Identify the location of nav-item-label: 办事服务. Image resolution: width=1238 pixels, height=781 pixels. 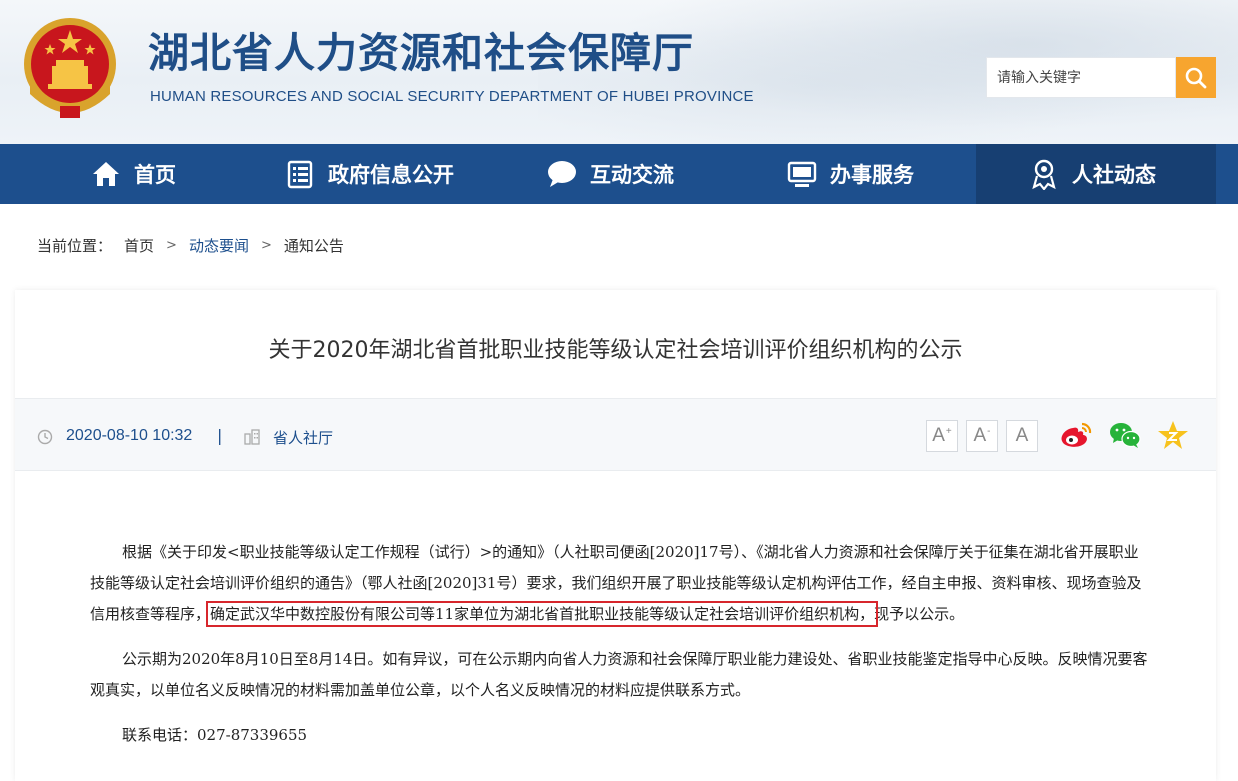
(872, 175).